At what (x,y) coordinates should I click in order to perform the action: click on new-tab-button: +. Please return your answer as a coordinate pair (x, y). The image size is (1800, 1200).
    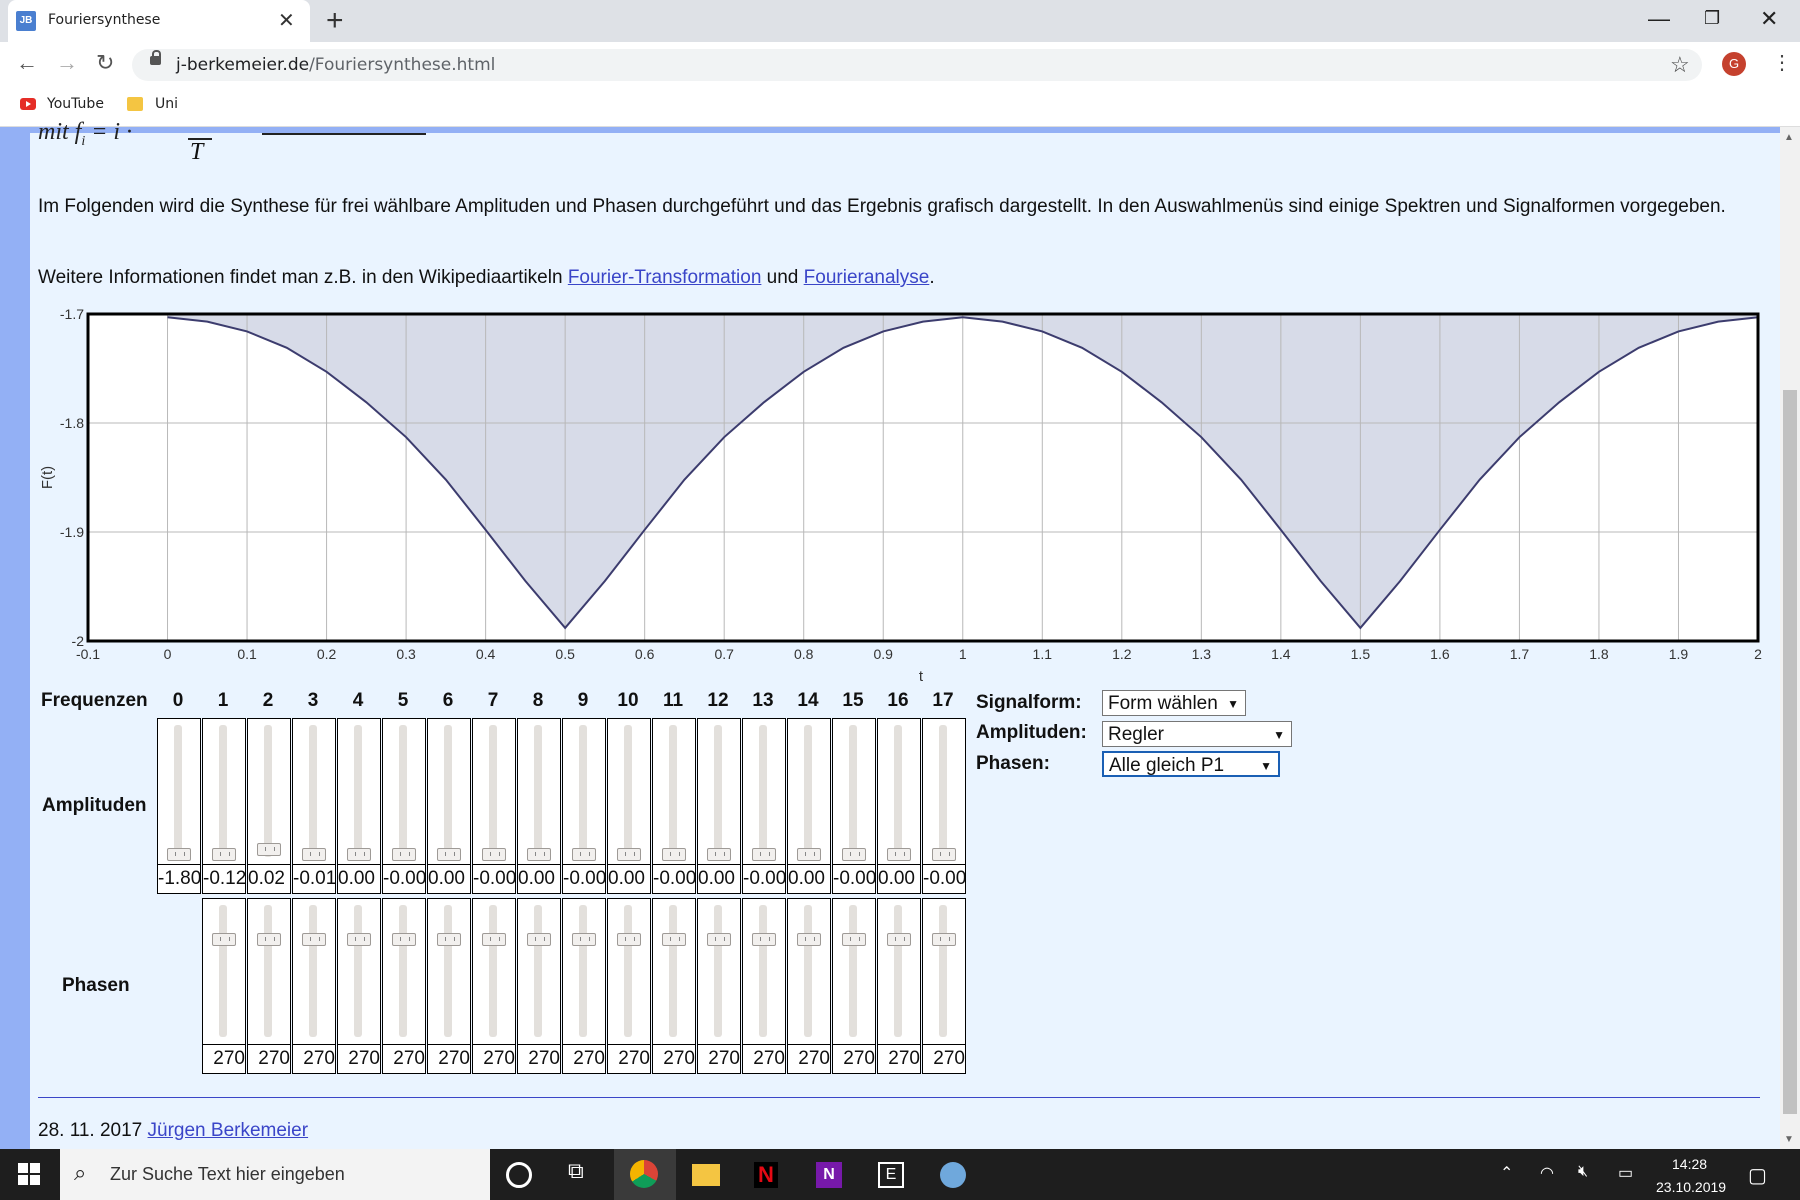
    Looking at the image, I should click on (335, 21).